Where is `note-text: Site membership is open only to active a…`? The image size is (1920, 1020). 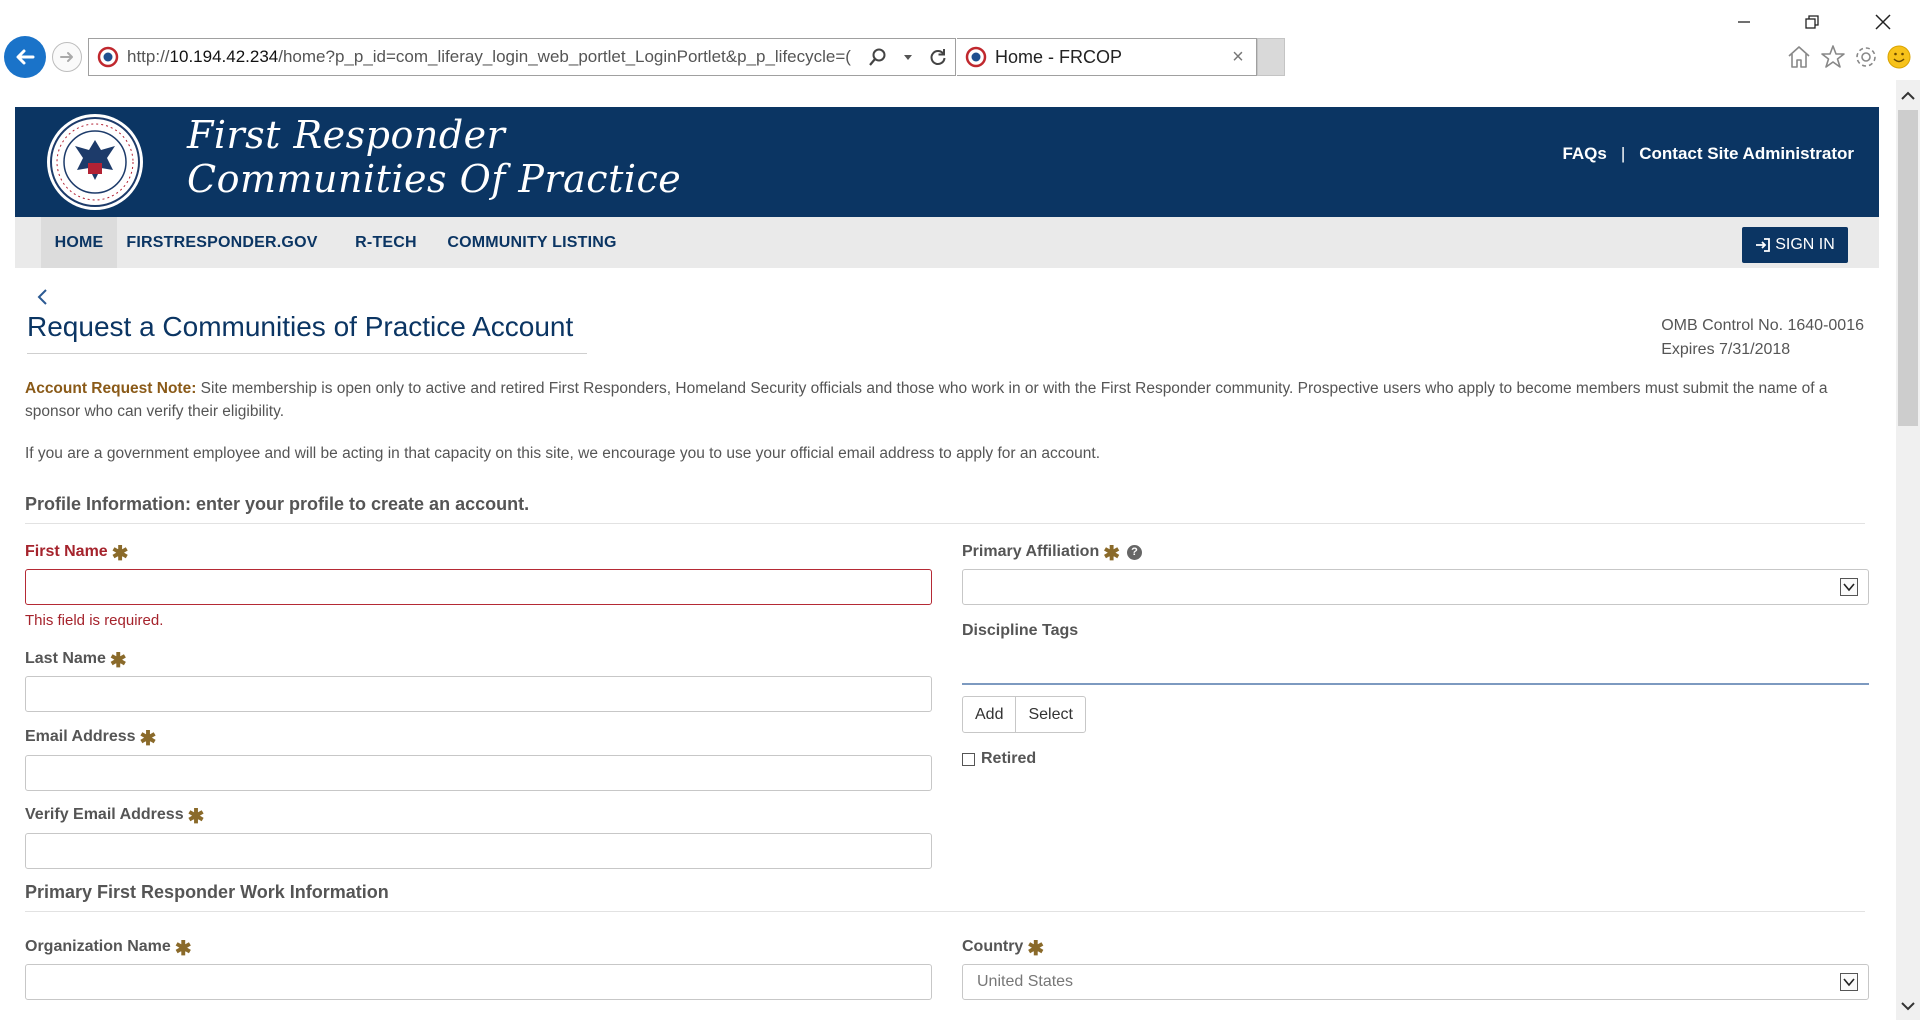 note-text: Site membership is open only to active a… is located at coordinates (926, 400).